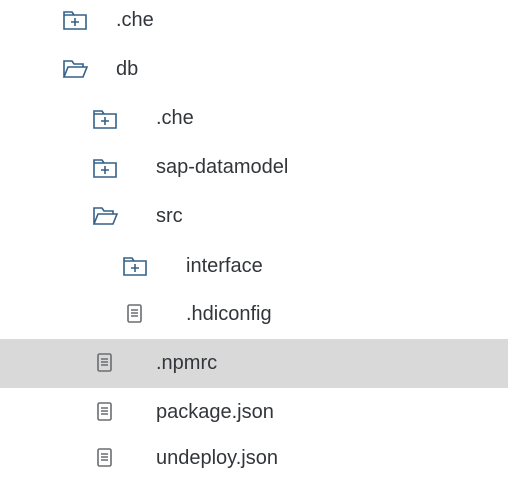 The width and height of the screenshot is (508, 483). Describe the element at coordinates (222, 167) in the screenshot. I see `tree-item-label: sap-datamodel` at that location.